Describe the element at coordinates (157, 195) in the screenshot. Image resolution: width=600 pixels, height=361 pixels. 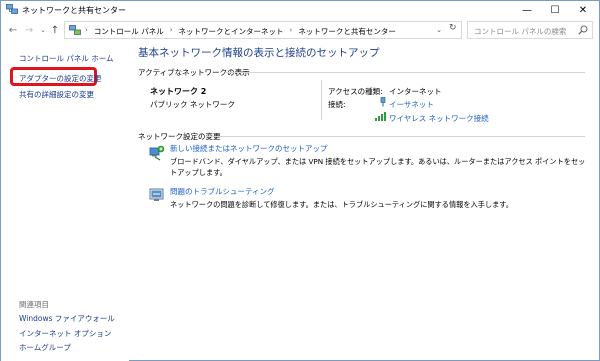
I see `troubleshoot-icon` at that location.